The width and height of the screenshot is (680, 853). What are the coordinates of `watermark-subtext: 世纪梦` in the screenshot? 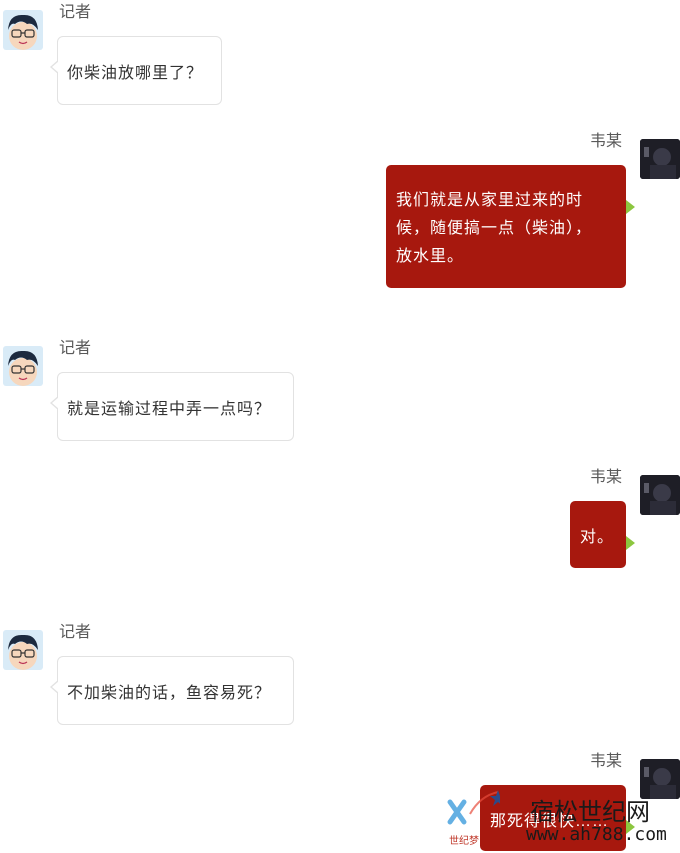 It's located at (464, 841).